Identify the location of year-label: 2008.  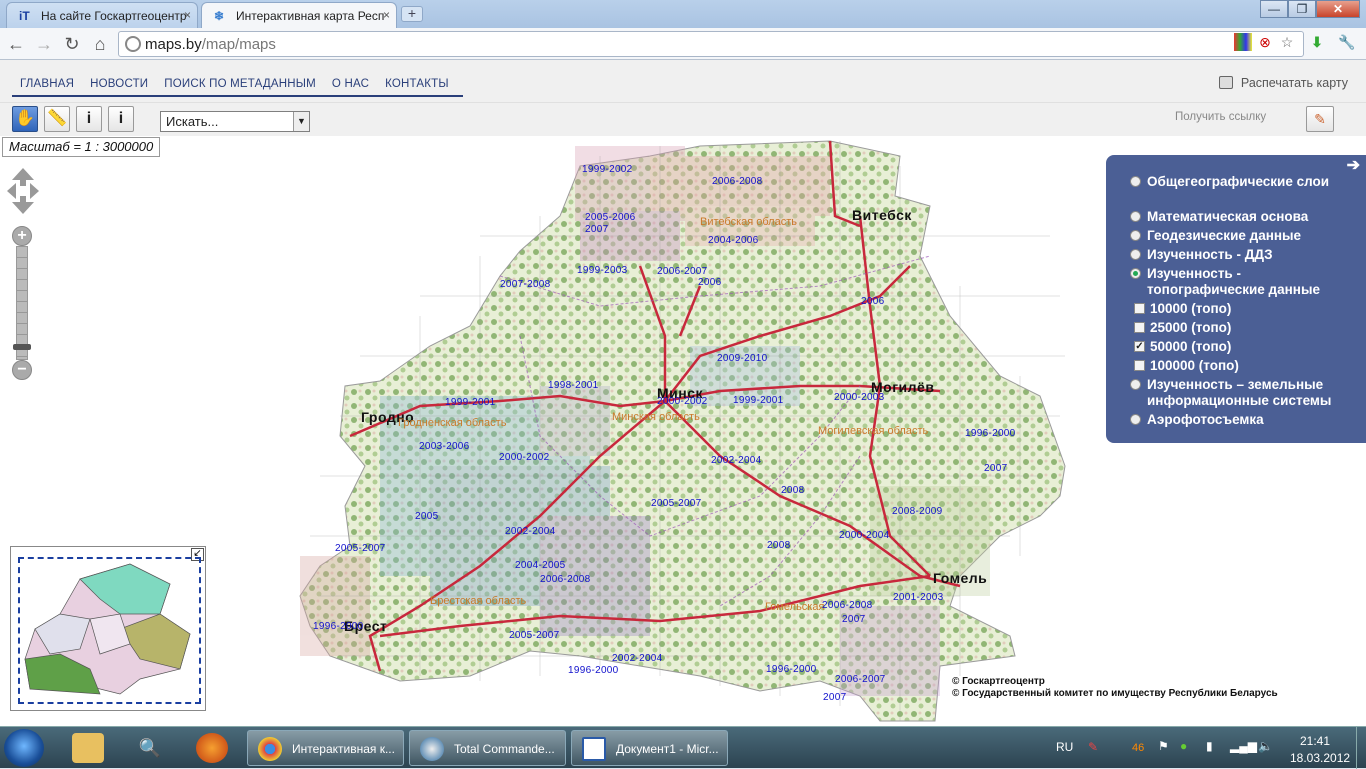
(793, 490).